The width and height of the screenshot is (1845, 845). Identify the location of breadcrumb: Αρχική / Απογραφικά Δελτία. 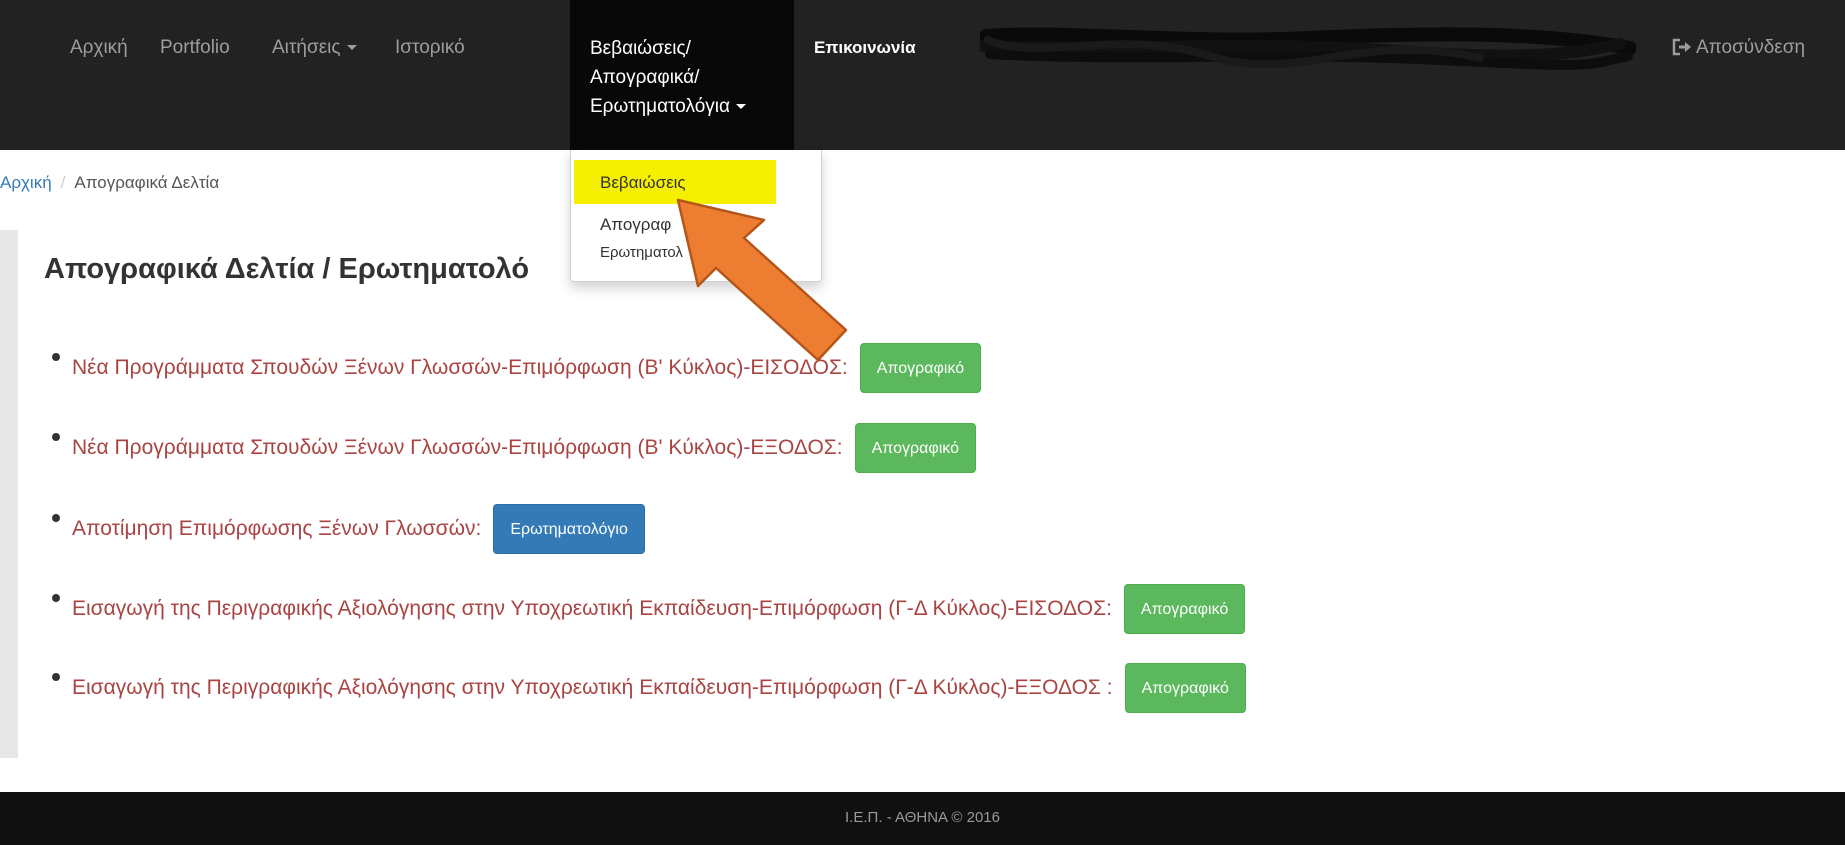
(109, 183).